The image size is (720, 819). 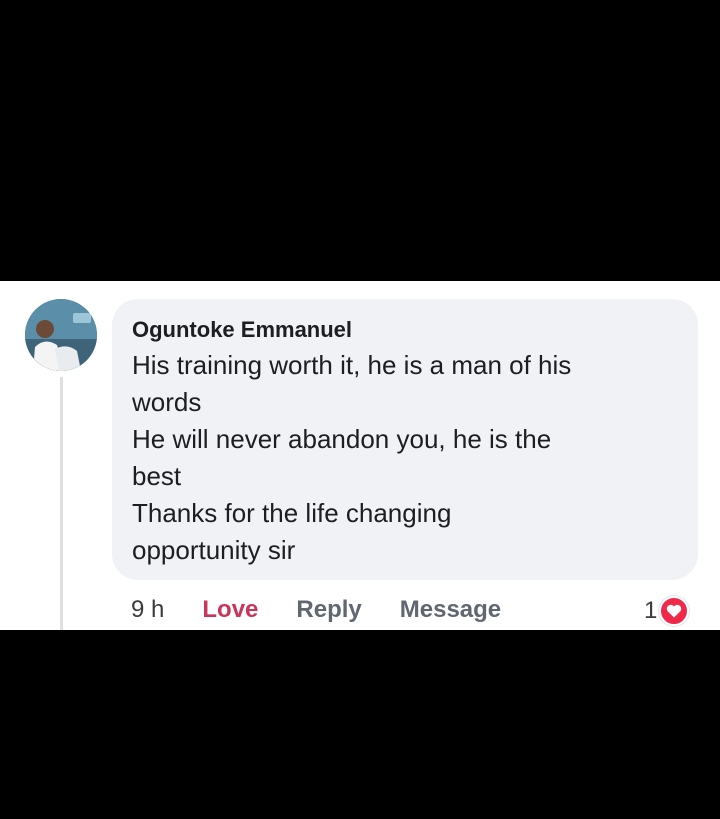 I want to click on reaction-count: 1, so click(x=651, y=610).